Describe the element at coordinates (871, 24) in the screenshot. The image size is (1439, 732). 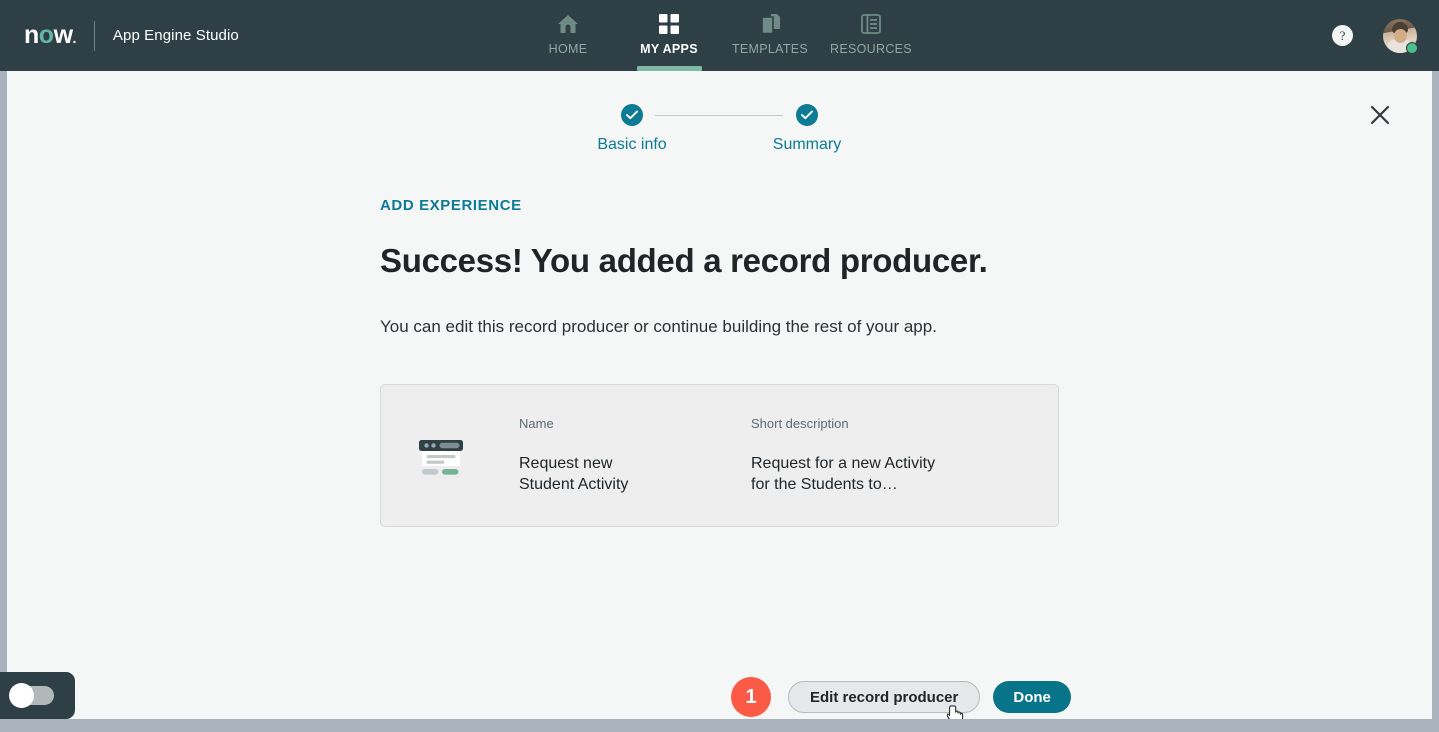
I see `resources-icon` at that location.